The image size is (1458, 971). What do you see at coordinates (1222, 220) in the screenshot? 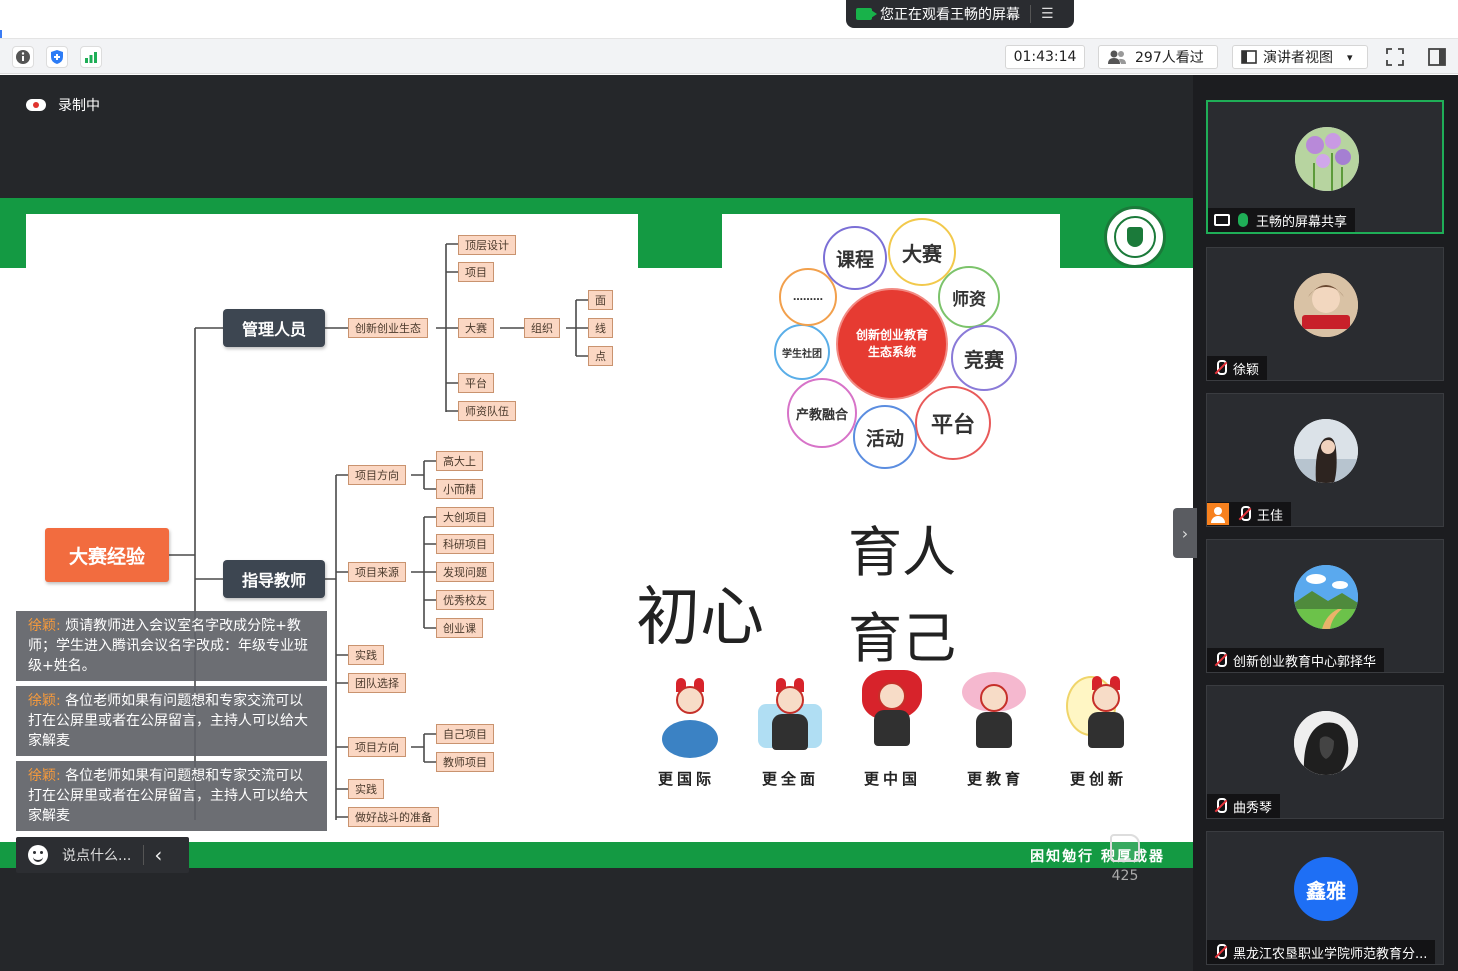
I see `screen-share-icon` at bounding box center [1222, 220].